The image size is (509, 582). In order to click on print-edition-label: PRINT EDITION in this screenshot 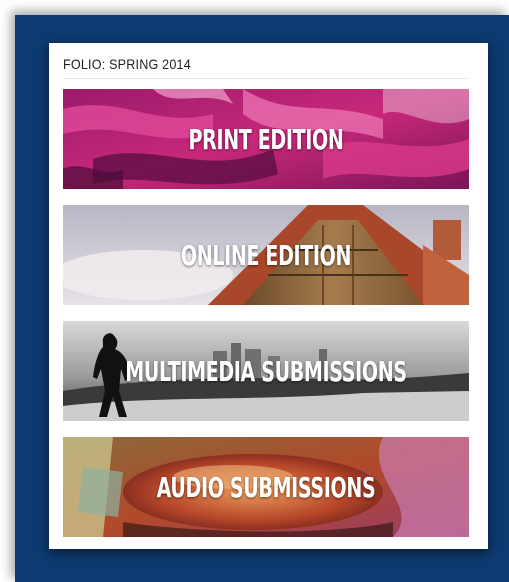, I will do `click(266, 139)`.